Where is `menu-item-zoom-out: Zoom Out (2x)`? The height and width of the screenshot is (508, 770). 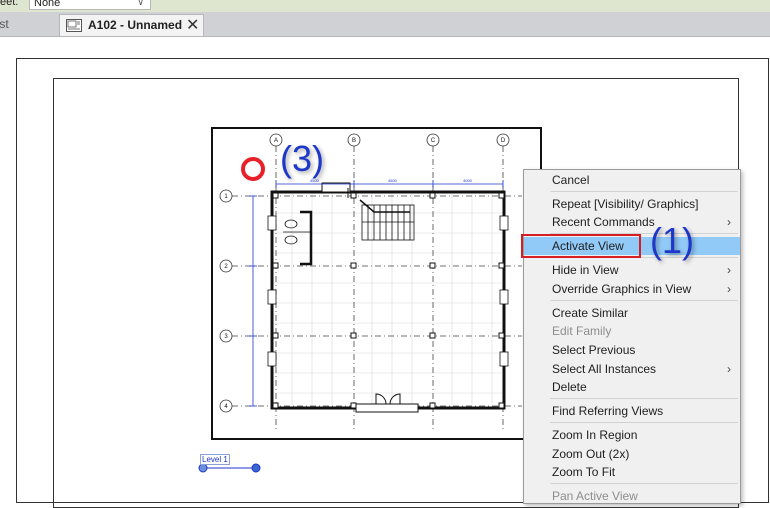
menu-item-zoom-out: Zoom Out (2x) is located at coordinates (632, 454).